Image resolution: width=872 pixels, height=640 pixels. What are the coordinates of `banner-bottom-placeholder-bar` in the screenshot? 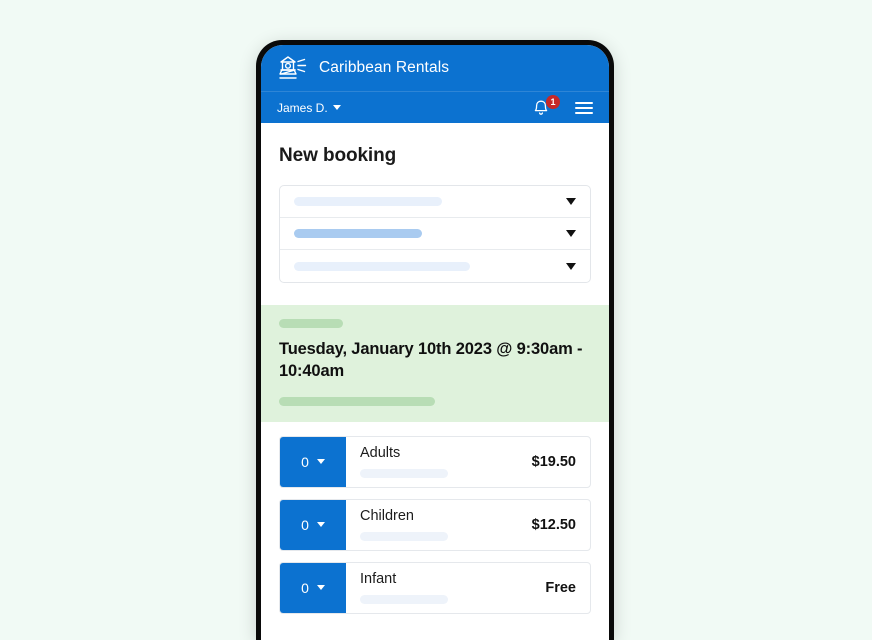 It's located at (357, 401).